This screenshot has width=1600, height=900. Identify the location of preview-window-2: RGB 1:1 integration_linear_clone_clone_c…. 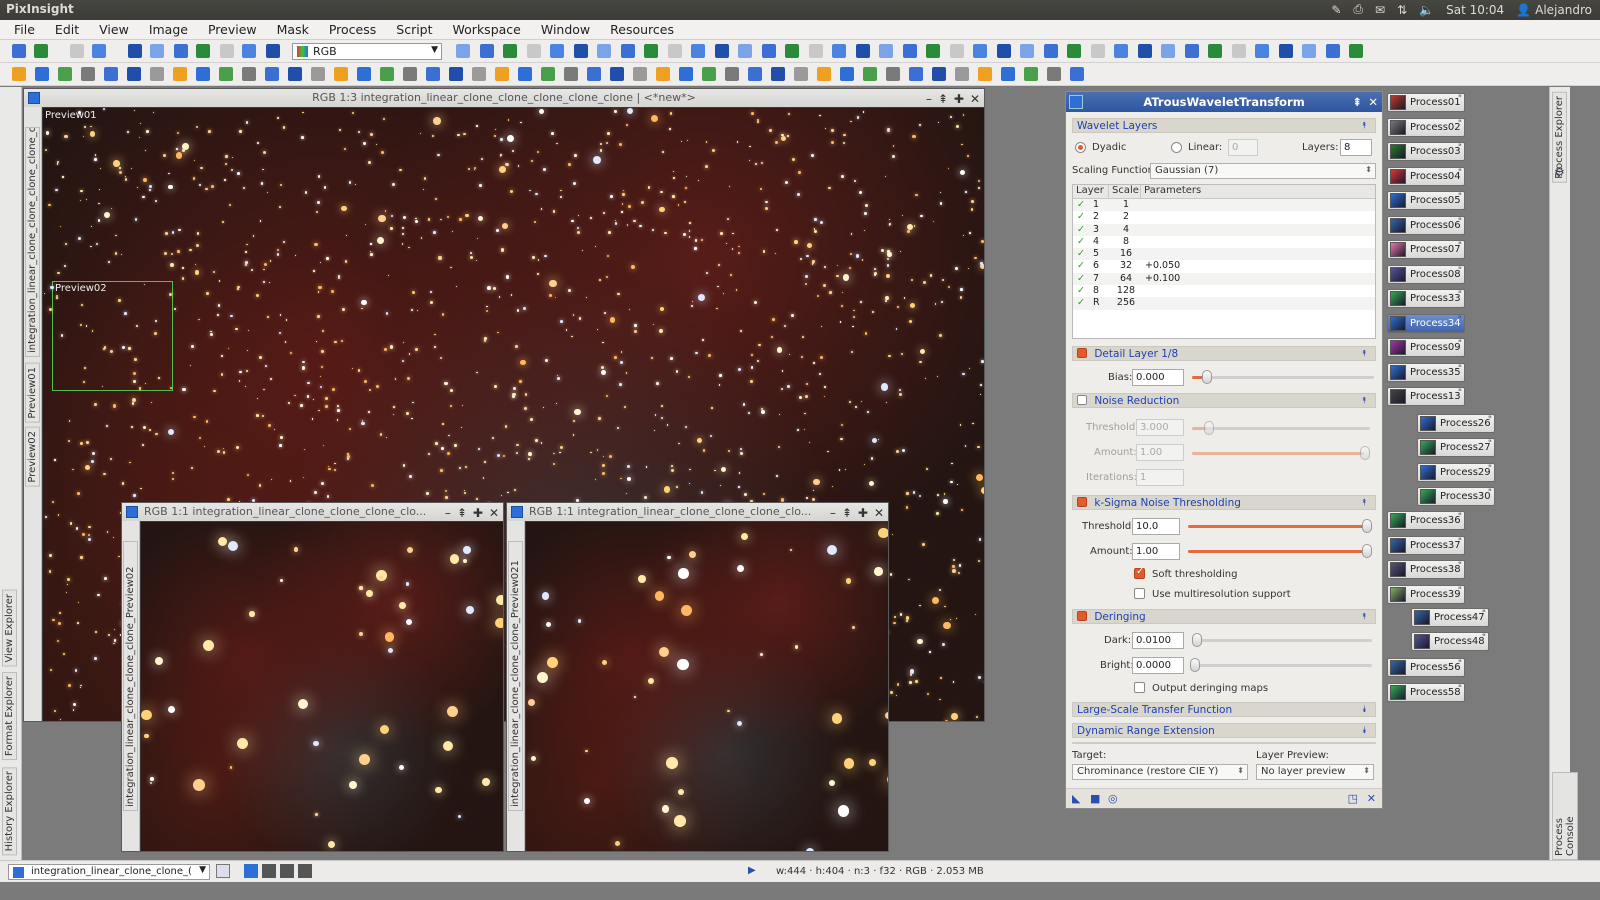
(697, 677).